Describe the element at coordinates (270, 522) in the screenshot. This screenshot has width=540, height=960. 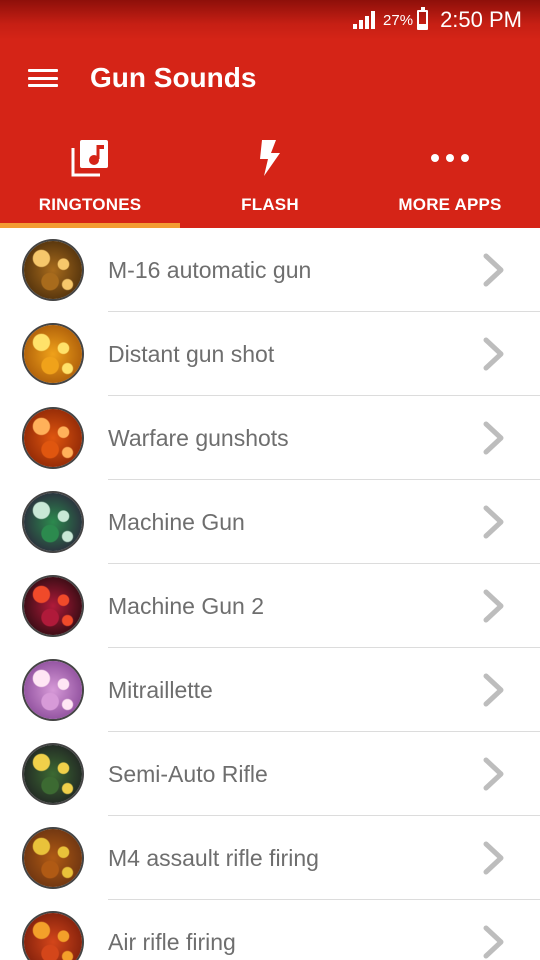
I see `ringtone-item: Machine Gun` at that location.